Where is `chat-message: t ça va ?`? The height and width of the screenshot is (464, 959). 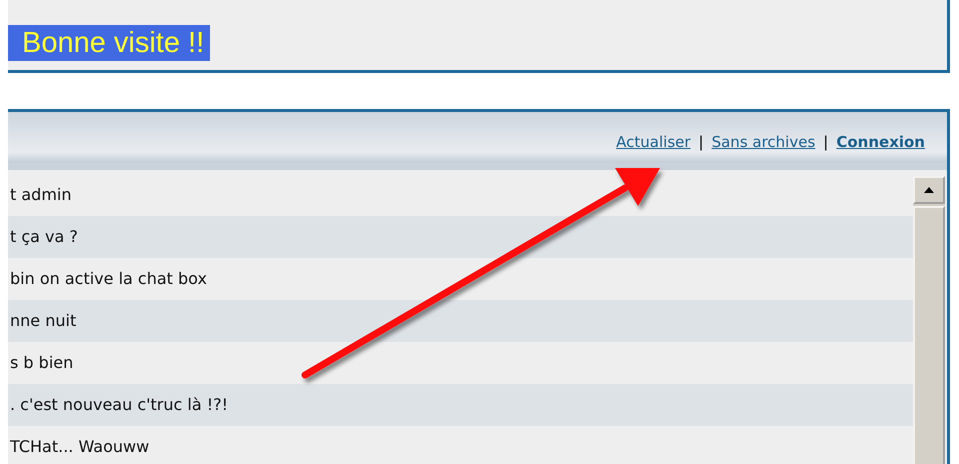 chat-message: t ça va ? is located at coordinates (460, 237).